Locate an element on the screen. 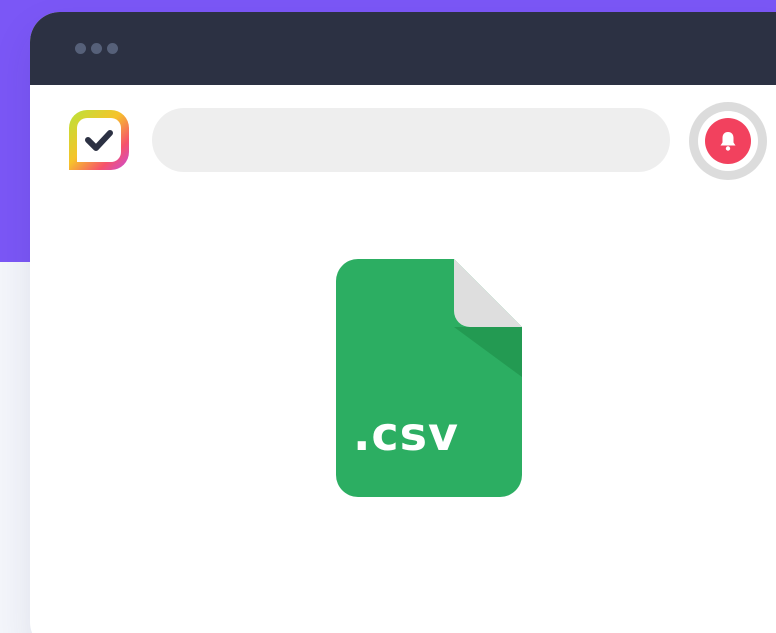 This screenshot has width=776, height=633. window-dot-close is located at coordinates (80, 48).